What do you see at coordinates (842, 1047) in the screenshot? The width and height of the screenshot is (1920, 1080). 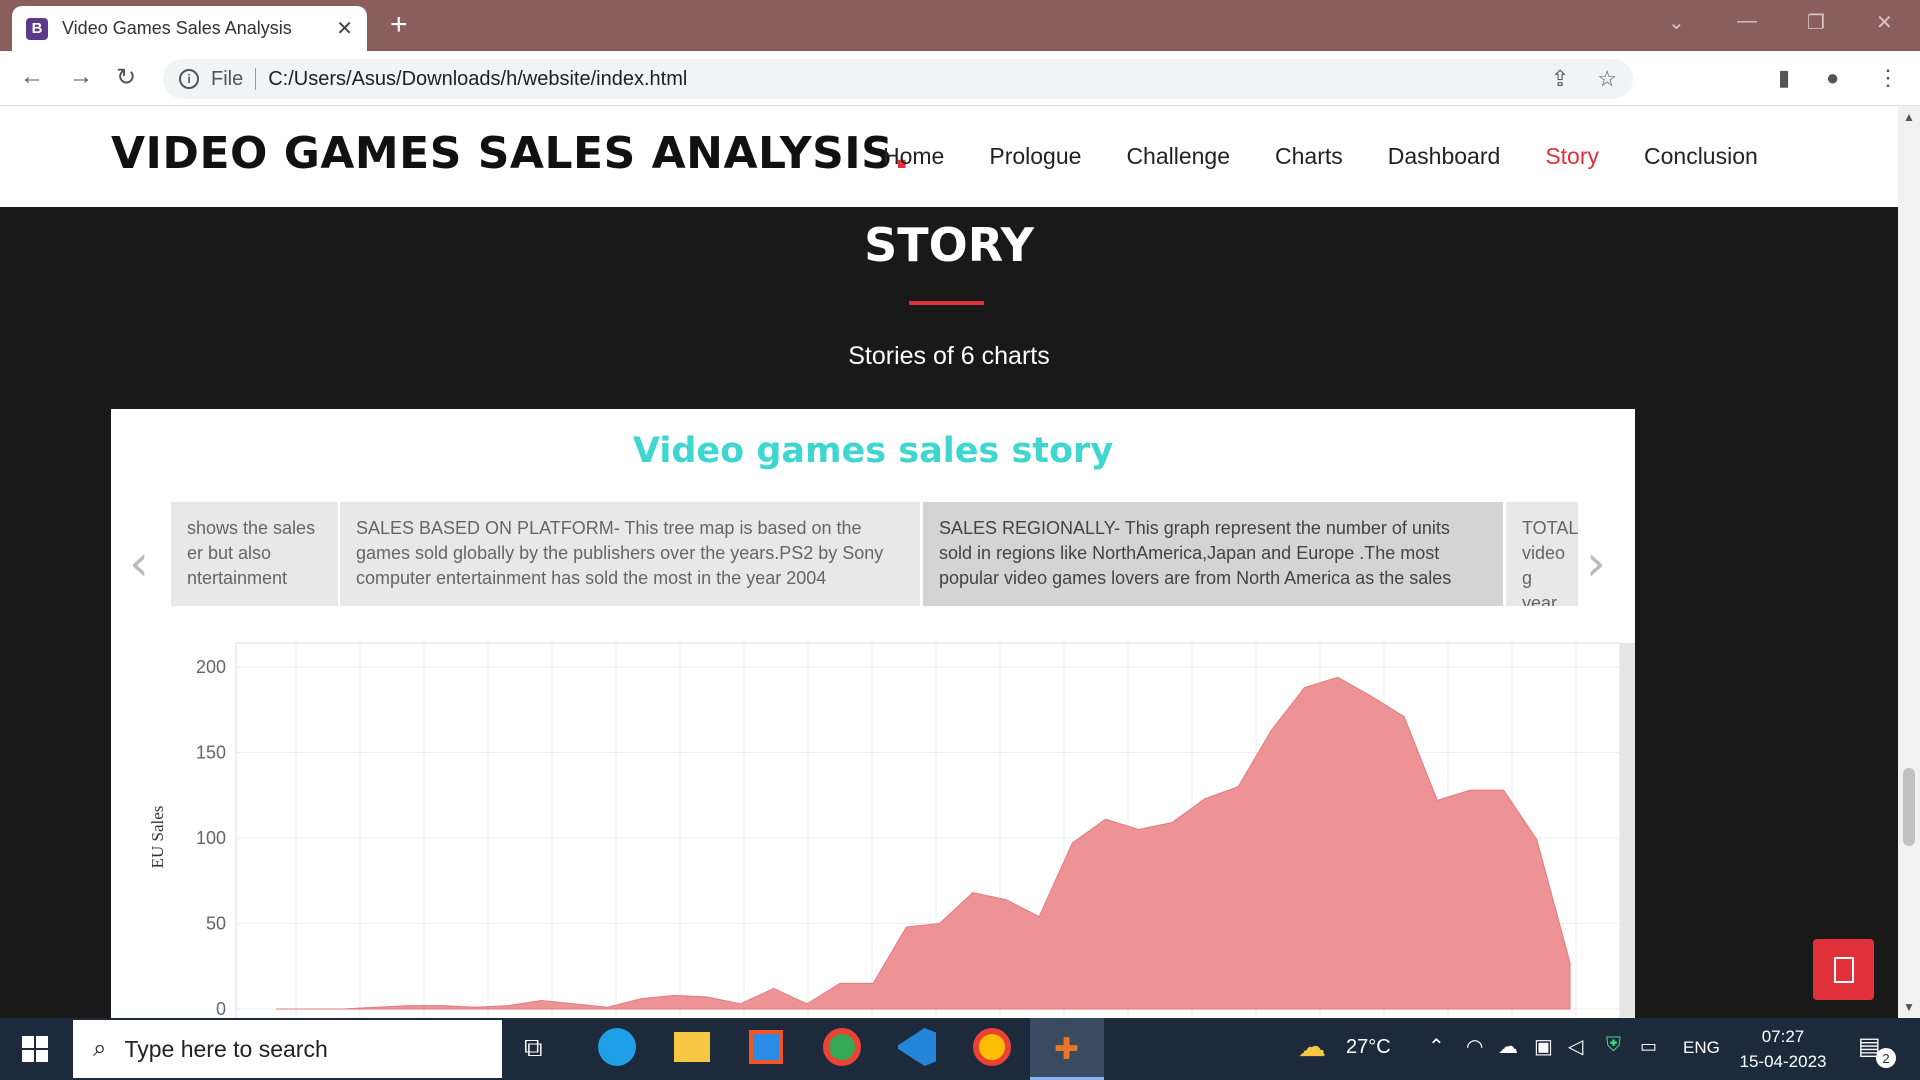 I see `chrome-profile-icon` at bounding box center [842, 1047].